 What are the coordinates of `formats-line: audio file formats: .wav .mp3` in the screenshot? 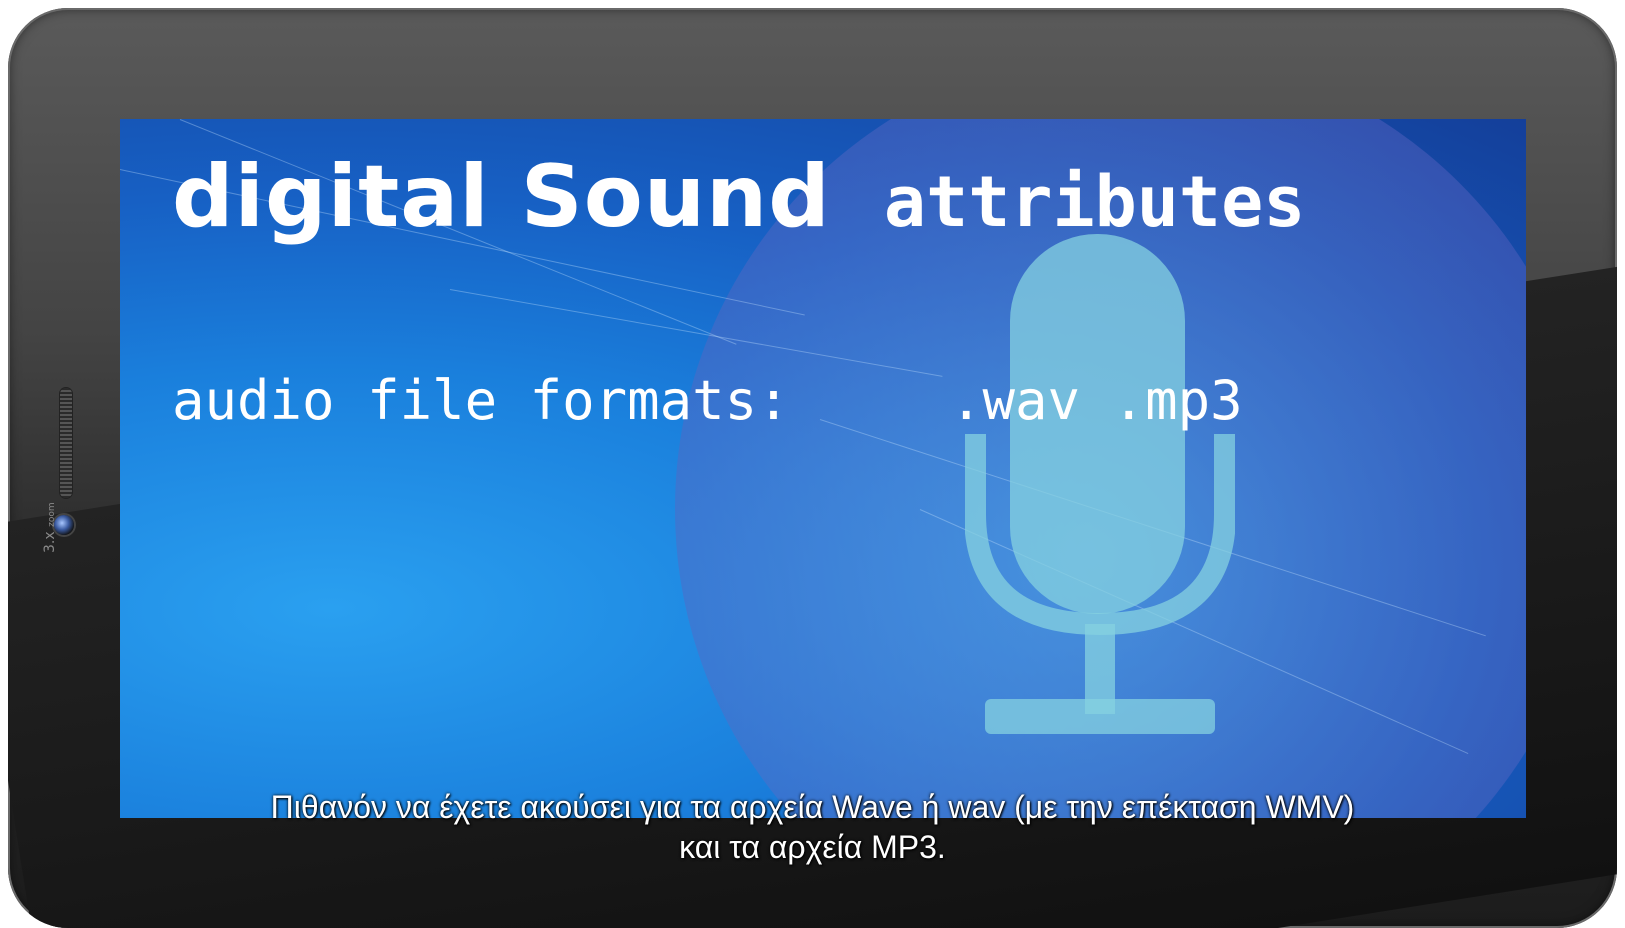 It's located at (707, 400).